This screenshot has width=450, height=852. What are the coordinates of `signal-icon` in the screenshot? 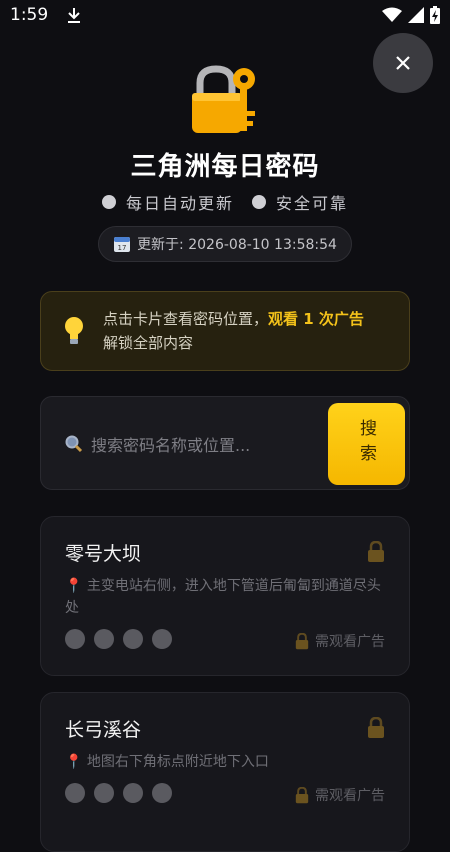 It's located at (416, 15).